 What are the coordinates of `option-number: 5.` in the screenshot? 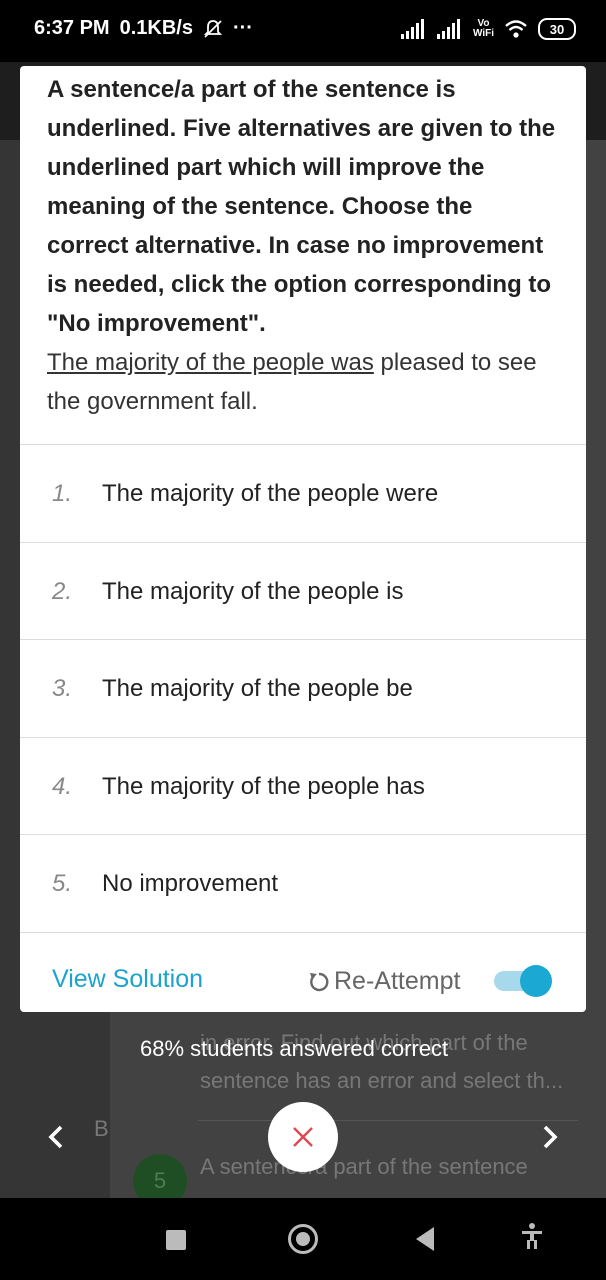 It's located at (62, 883).